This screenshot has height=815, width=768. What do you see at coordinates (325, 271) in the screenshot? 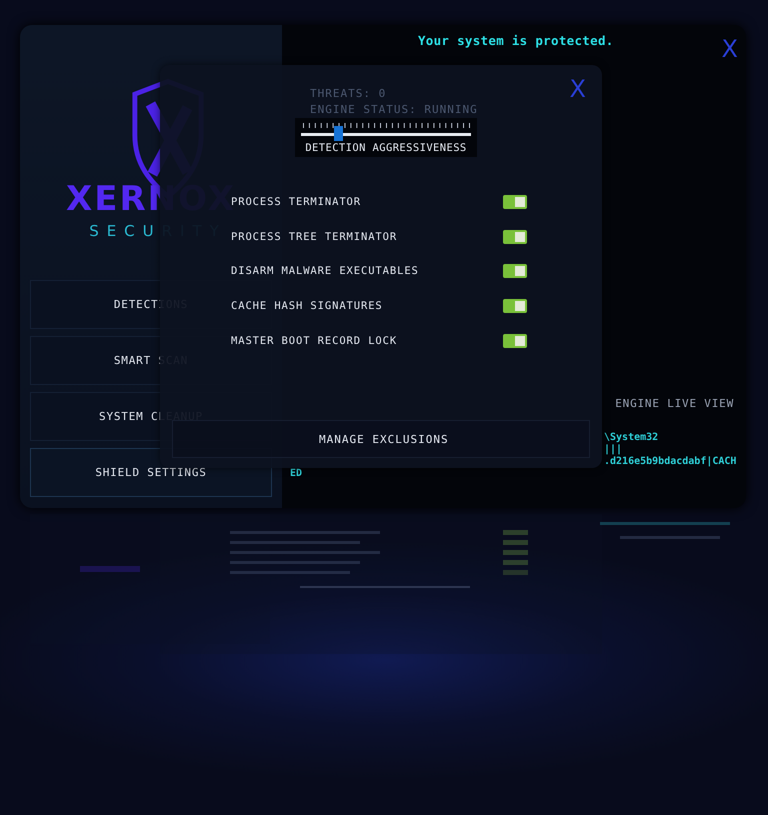
I see `option-label: DISARM MALWARE EXECUTABLES` at bounding box center [325, 271].